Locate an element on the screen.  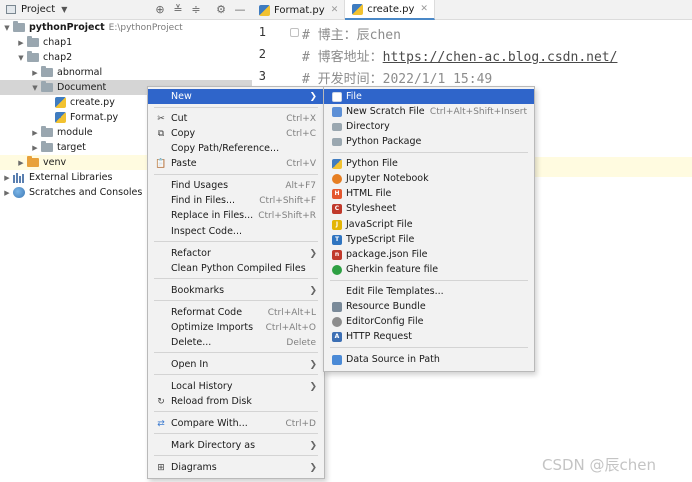
submenu-item-label: Jupyter Notebook is located at coordinates (387, 178).